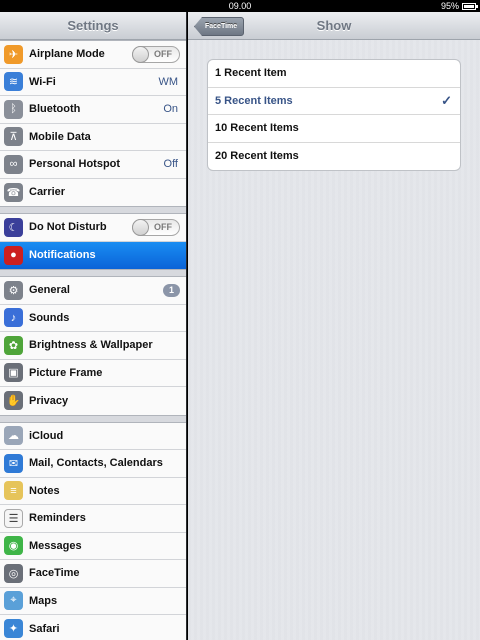  I want to click on sidebar-item-brightness-wallpaper: ✿ Brightness & Wallpaper, so click(93, 346).